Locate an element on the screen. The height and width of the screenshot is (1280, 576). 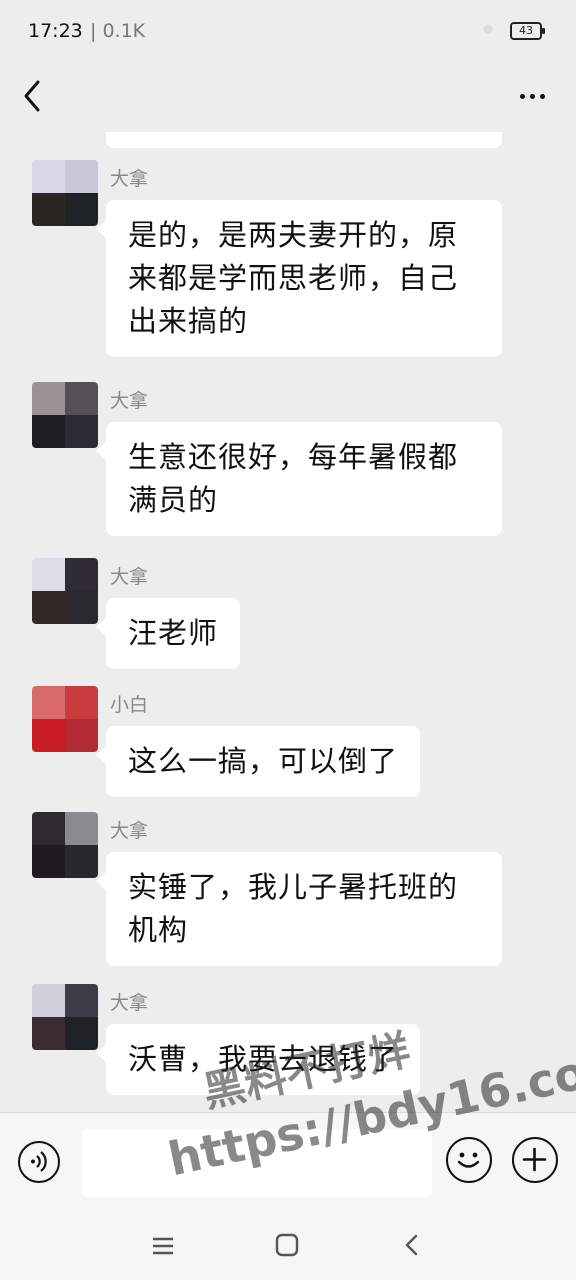
status-time: 17:23 is located at coordinates (55, 31).